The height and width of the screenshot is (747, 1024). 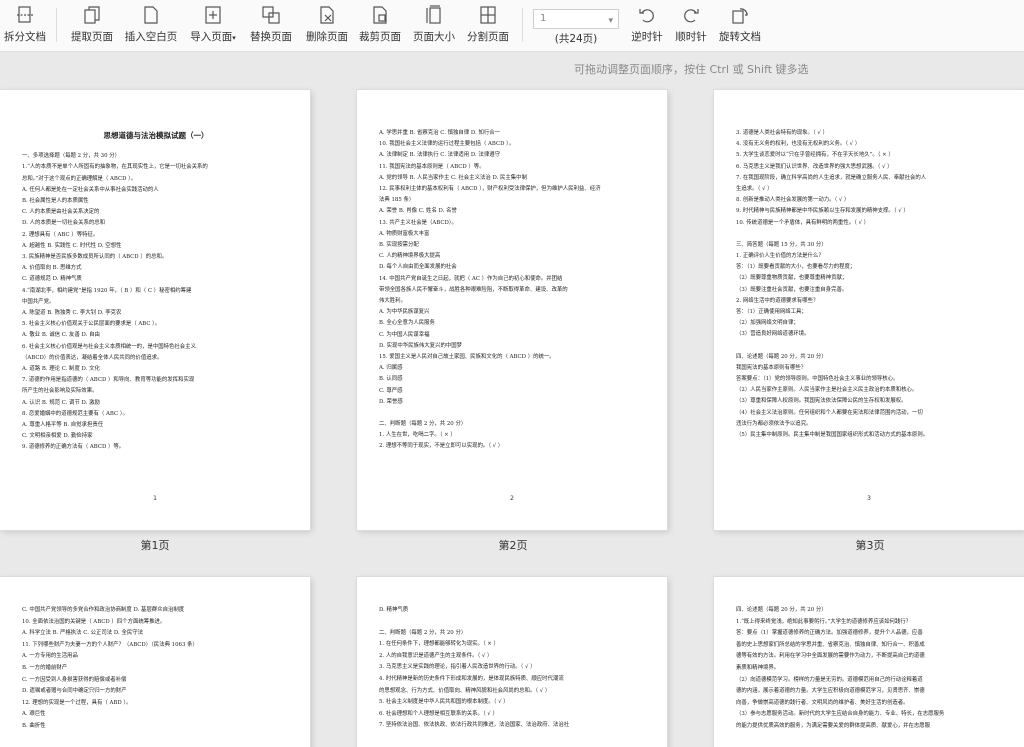 What do you see at coordinates (447, 144) in the screenshot?
I see `page-2-line: 10. 我国社会主义法律的运行过程主要包括（ ABCD ）。` at bounding box center [447, 144].